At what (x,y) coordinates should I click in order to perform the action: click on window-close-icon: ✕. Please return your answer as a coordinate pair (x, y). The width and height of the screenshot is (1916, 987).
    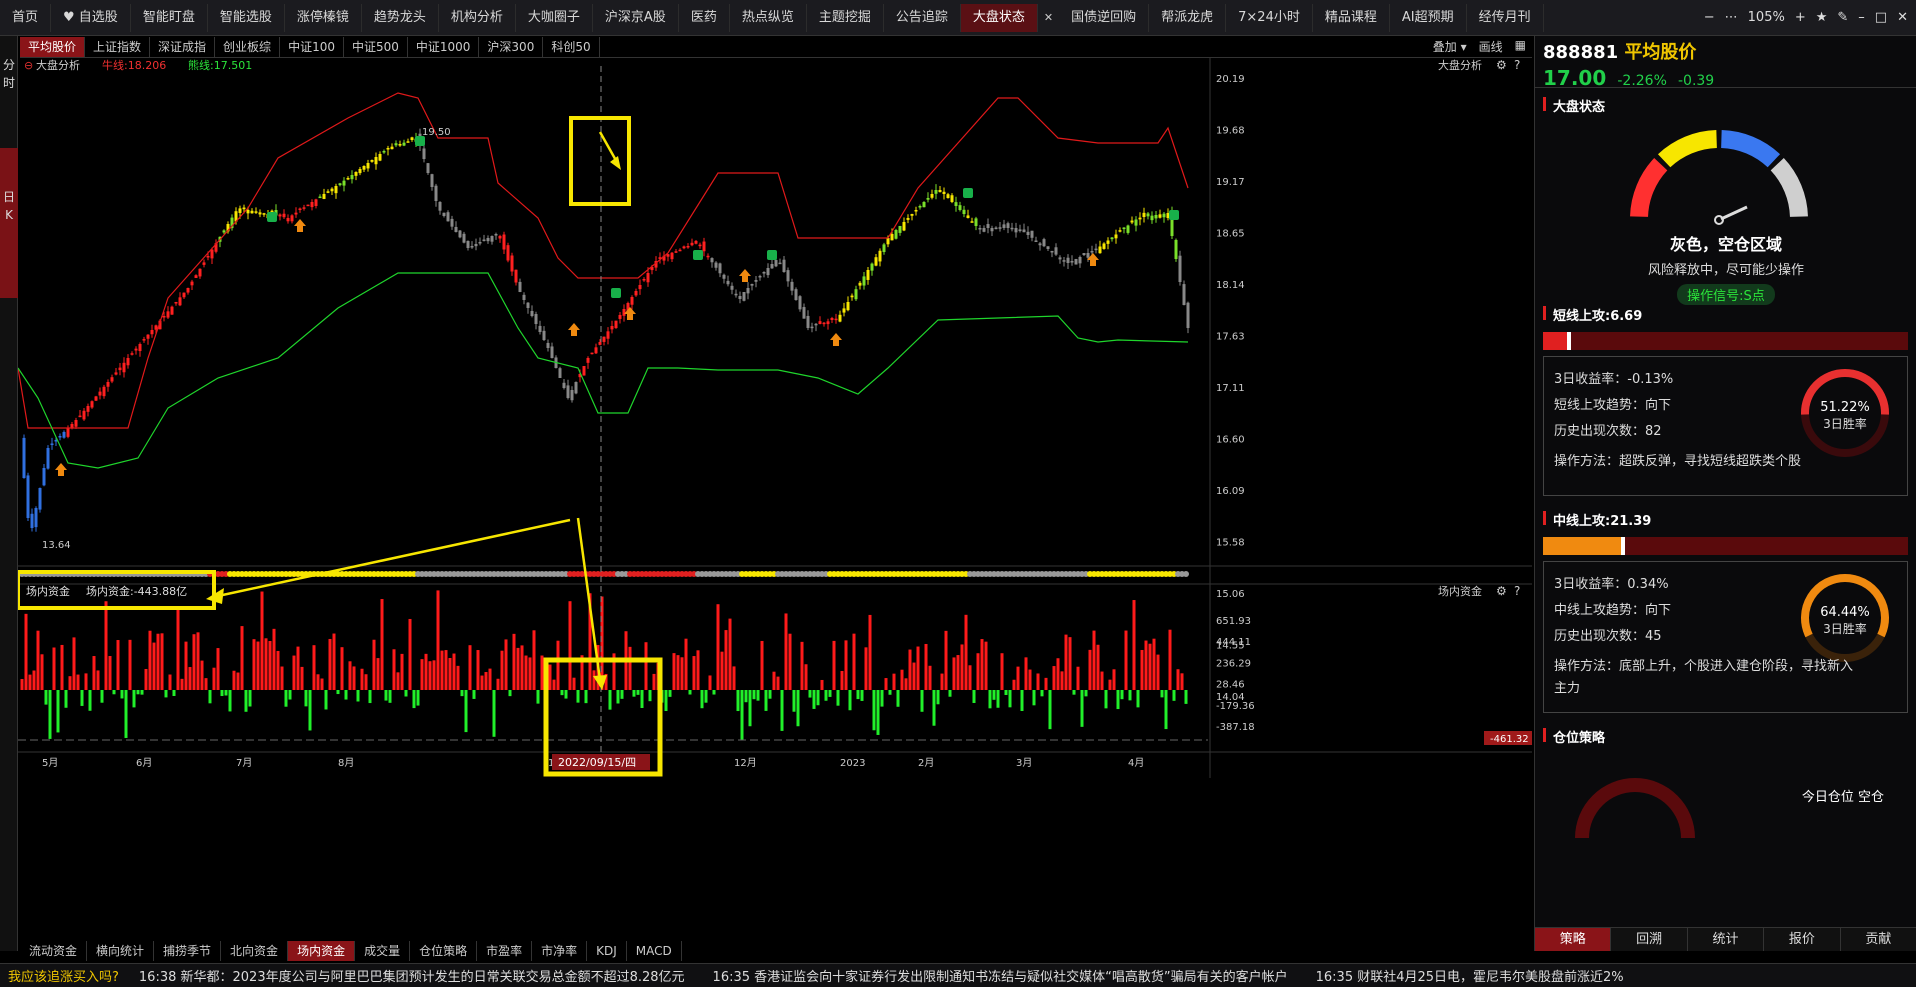
    Looking at the image, I should click on (1902, 17).